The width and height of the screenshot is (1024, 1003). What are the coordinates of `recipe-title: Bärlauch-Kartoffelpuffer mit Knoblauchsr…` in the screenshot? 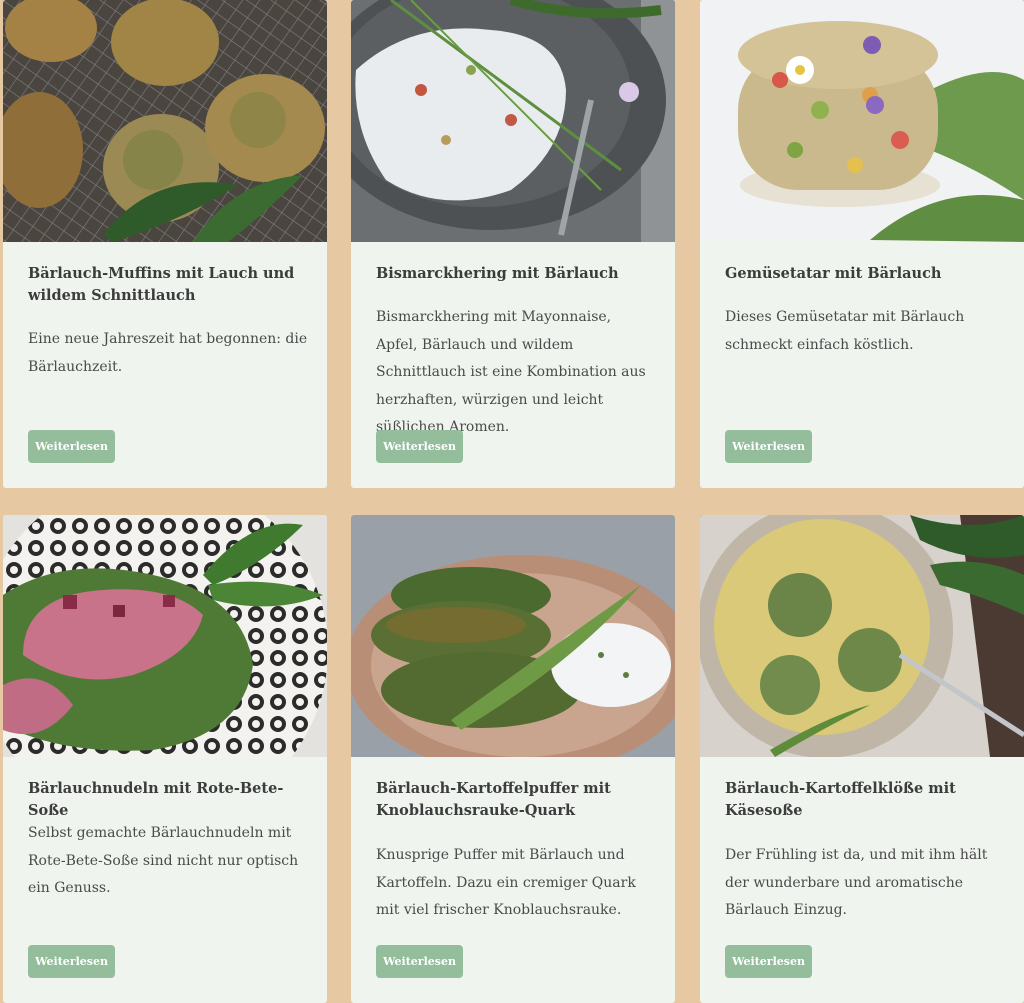 It's located at (516, 800).